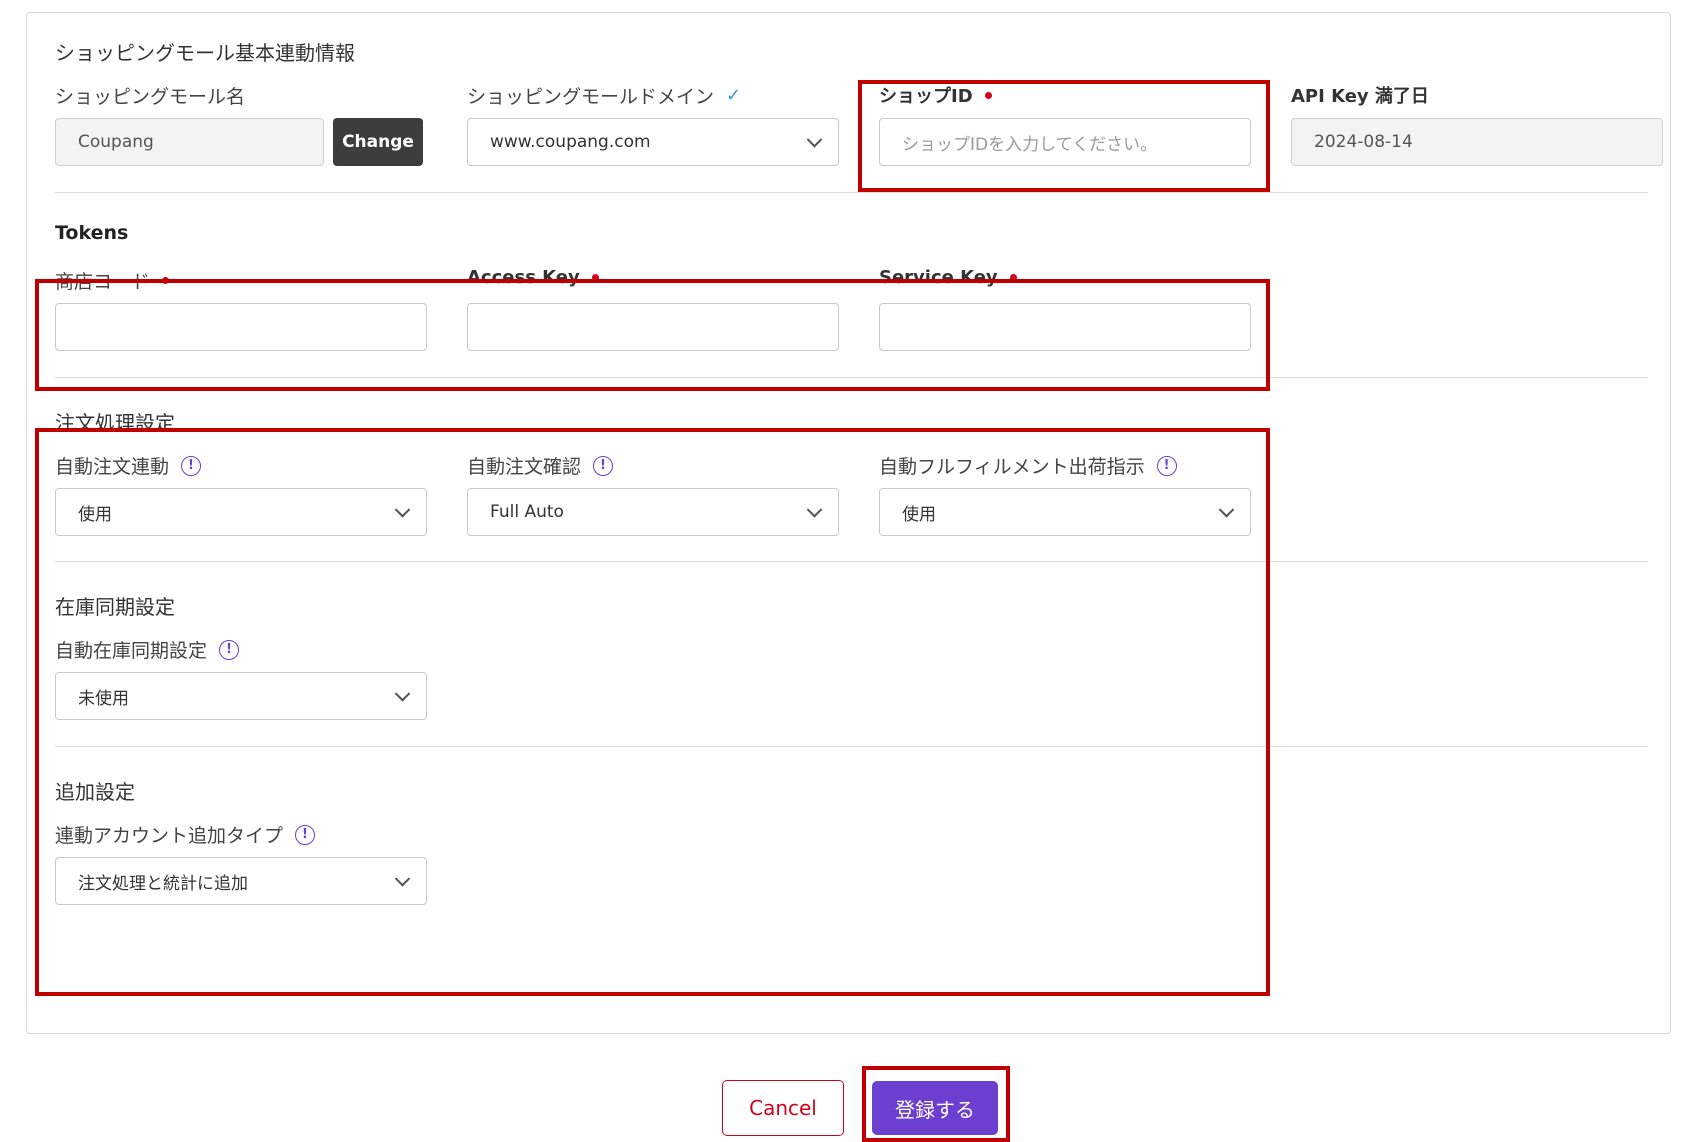  I want to click on chevron-down-icon, so click(814, 140).